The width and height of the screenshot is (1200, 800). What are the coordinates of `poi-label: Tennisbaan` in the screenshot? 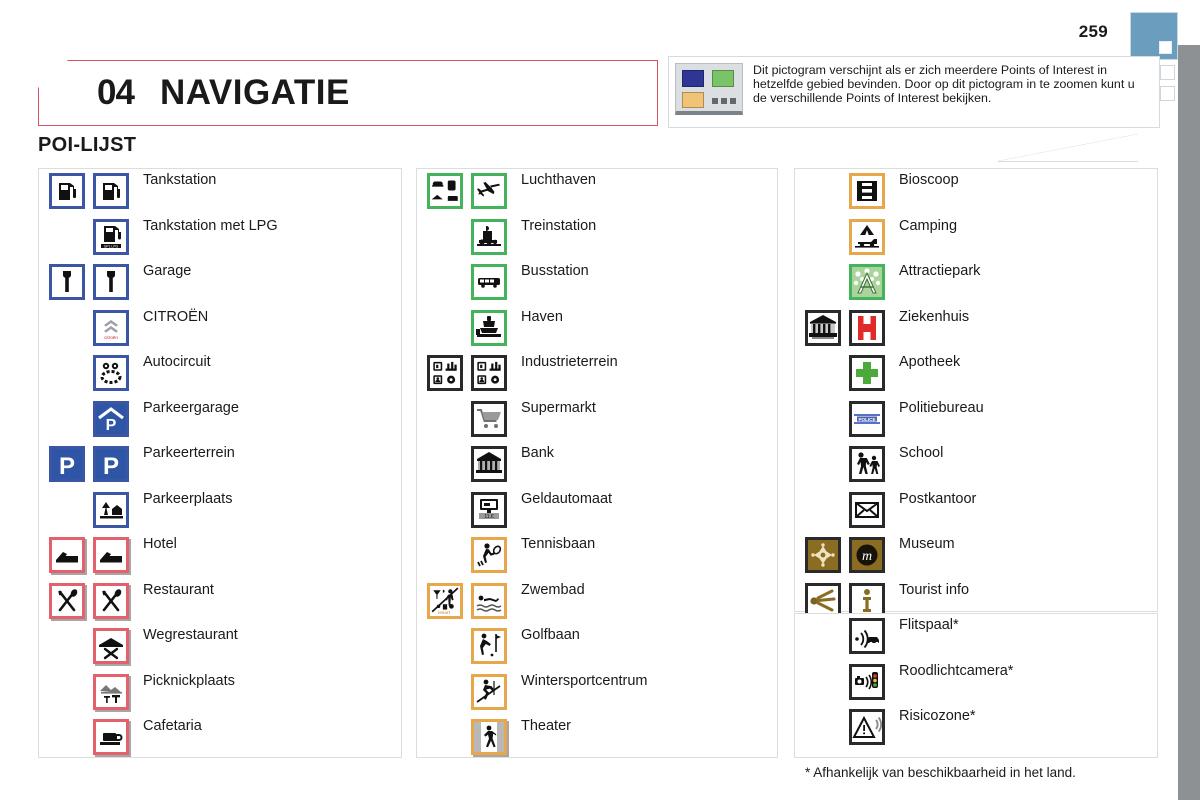 It's located at (558, 544).